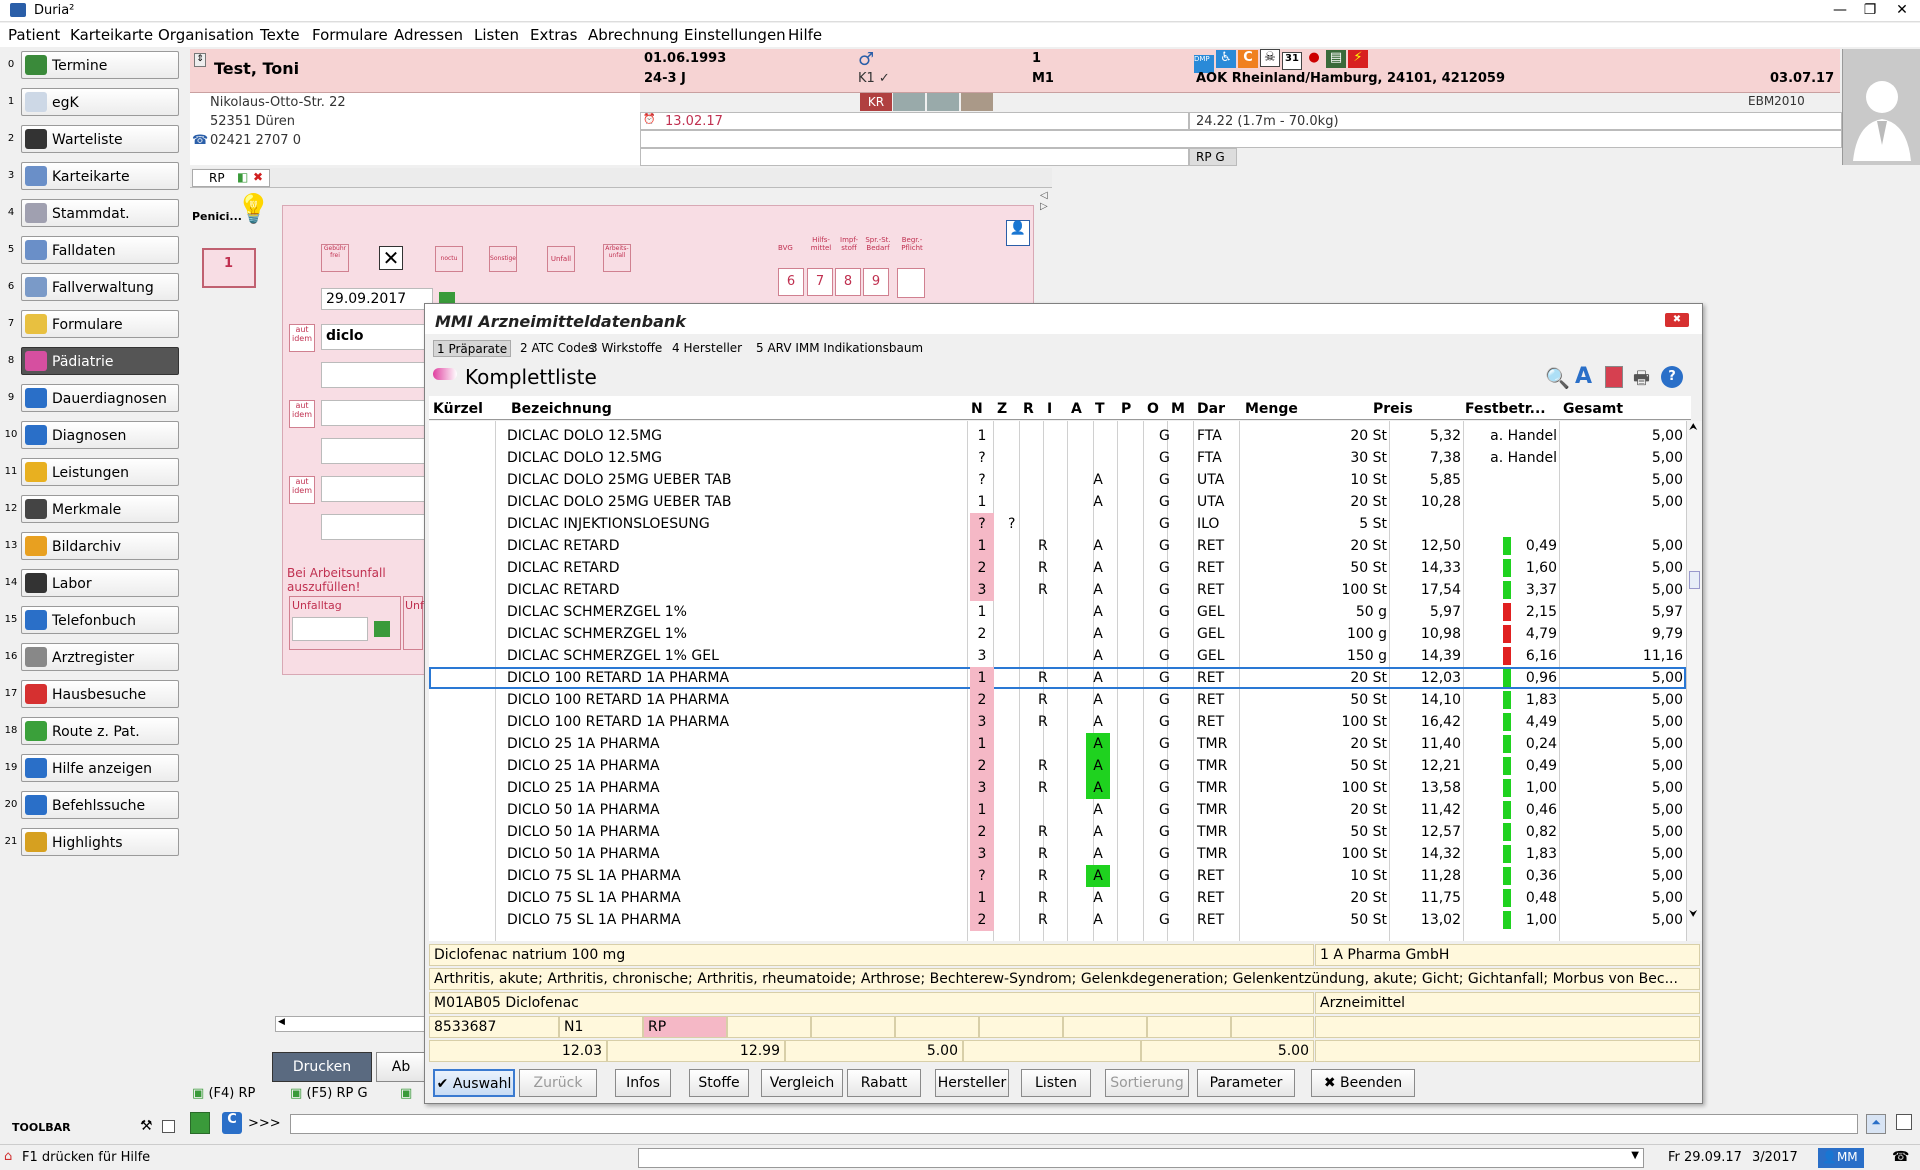 The height and width of the screenshot is (1170, 1920). What do you see at coordinates (553, 35) in the screenshot?
I see `menu-extras: Extras` at bounding box center [553, 35].